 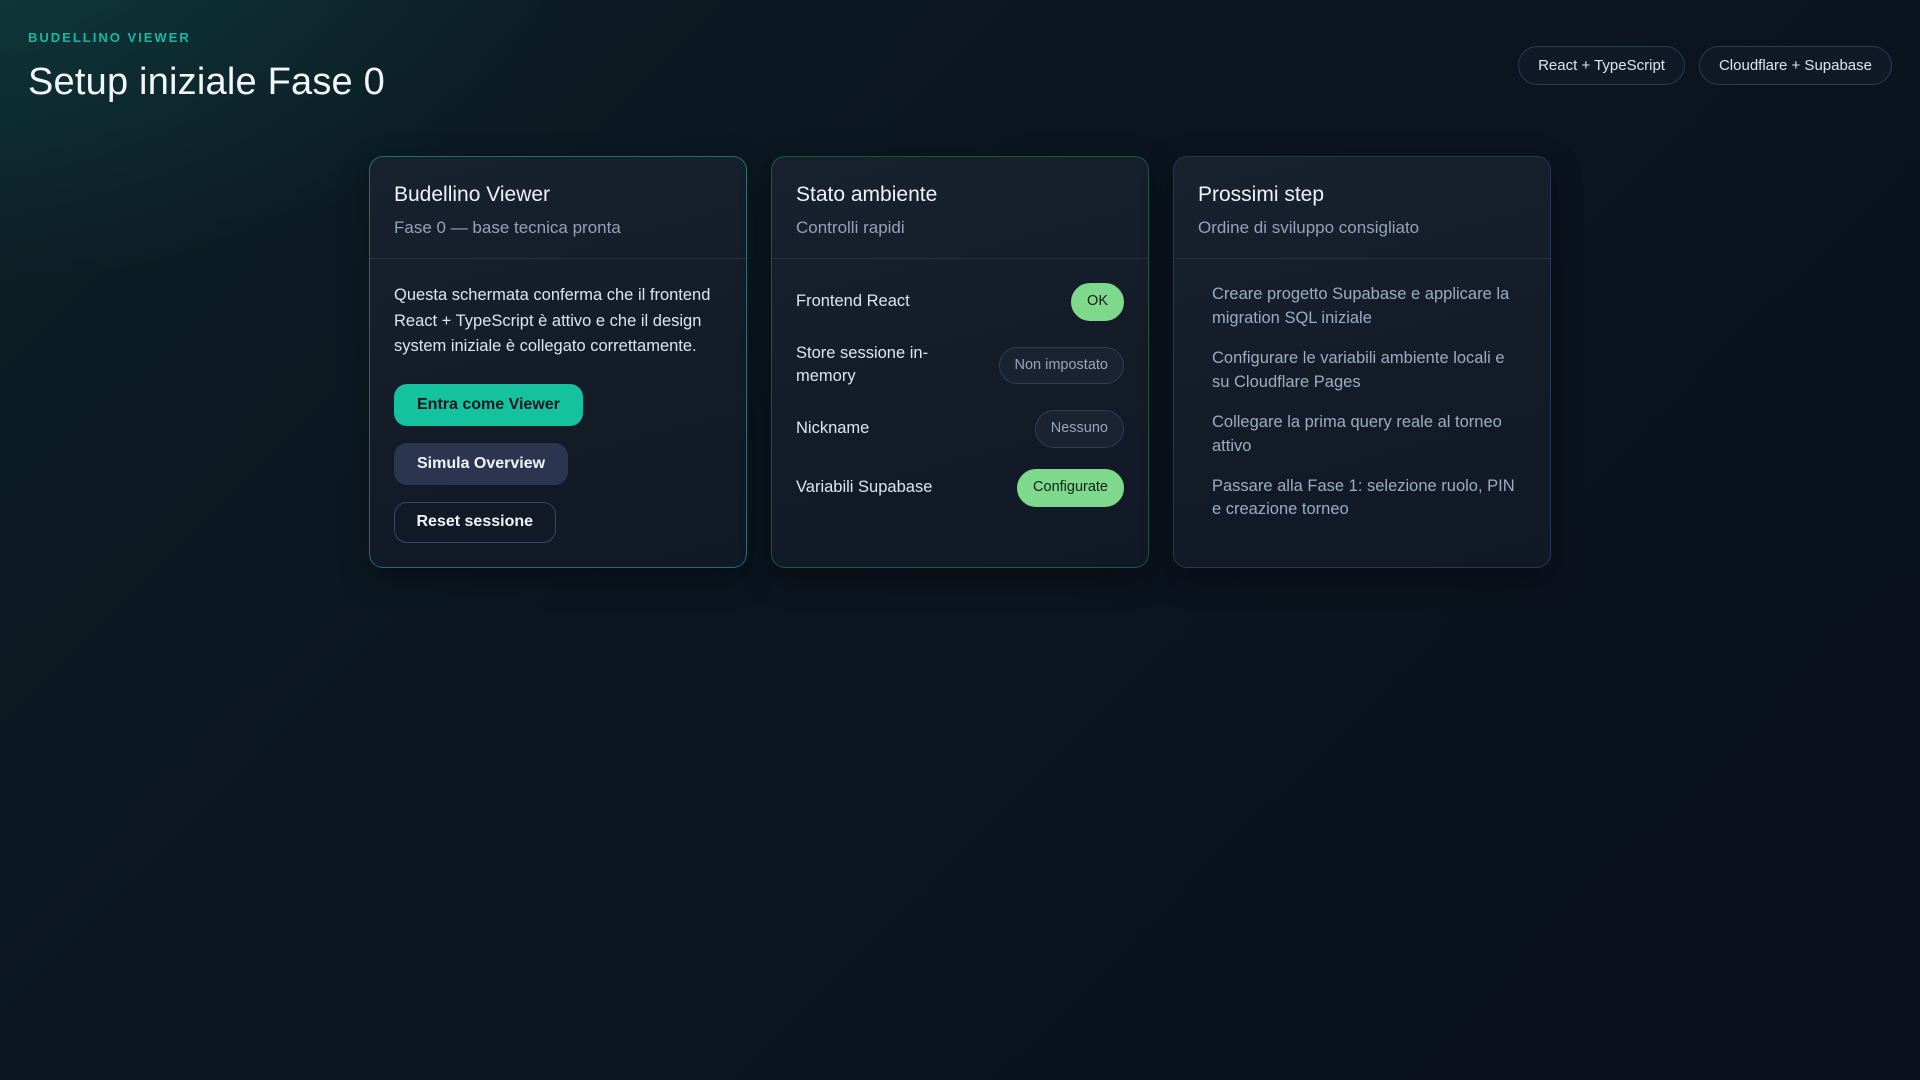 I want to click on card-viewer-title: Budellino Viewer, so click(x=472, y=194).